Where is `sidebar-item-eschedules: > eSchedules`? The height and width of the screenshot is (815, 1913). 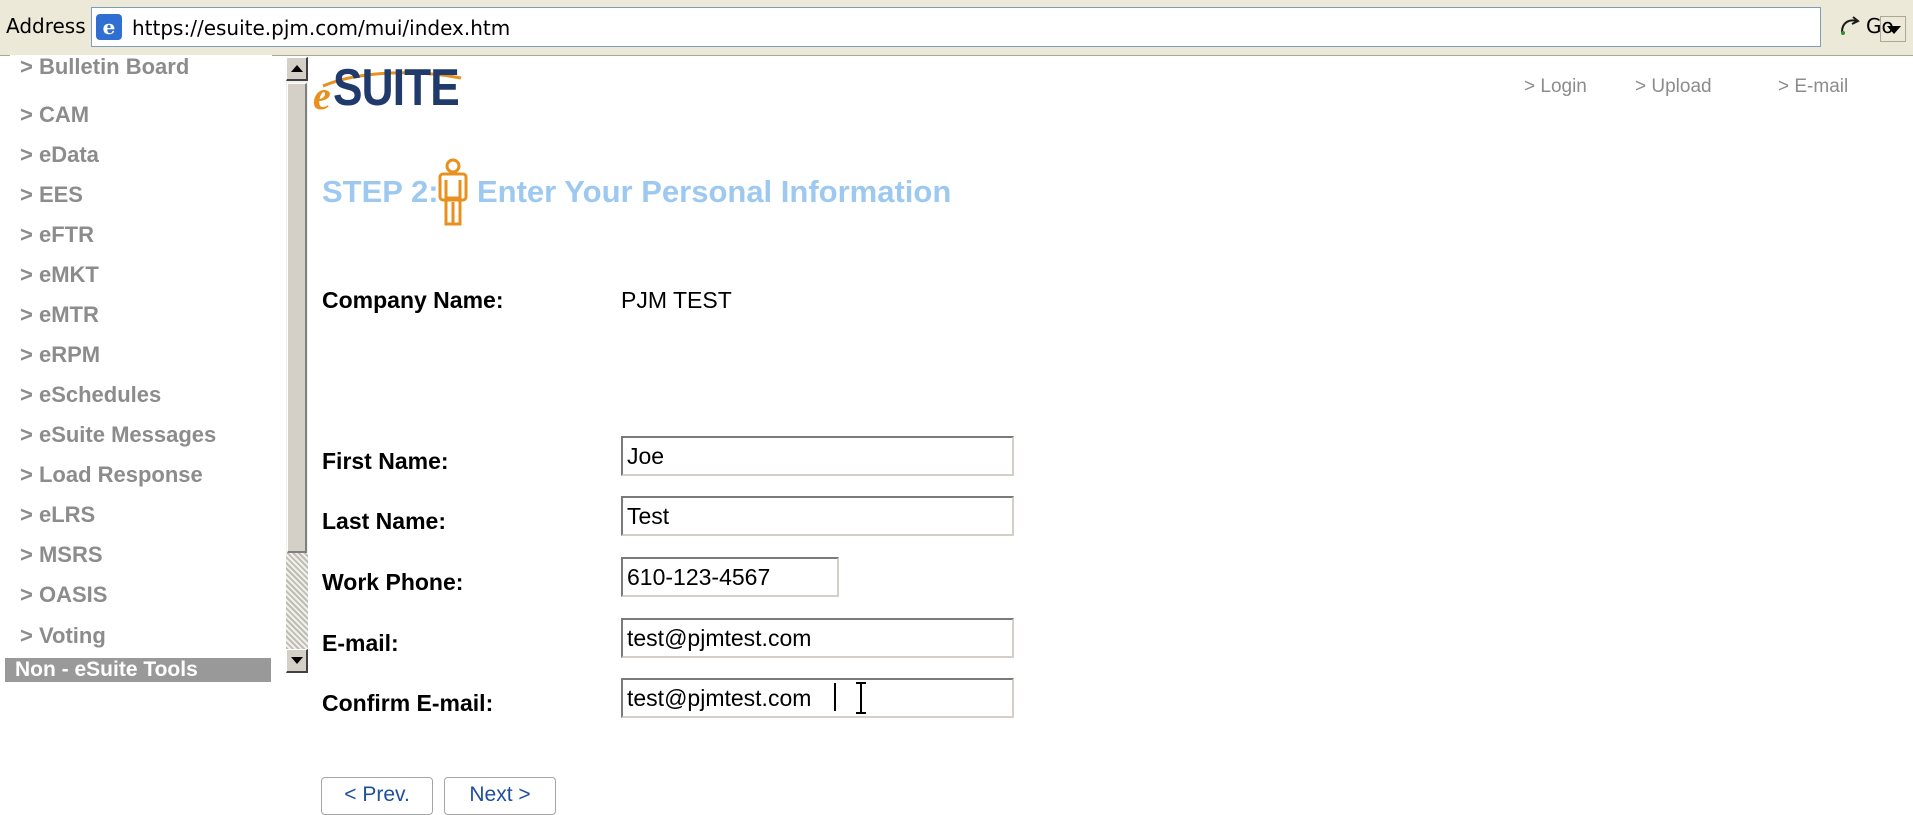
sidebar-item-eschedules: > eSchedules is located at coordinates (90, 395).